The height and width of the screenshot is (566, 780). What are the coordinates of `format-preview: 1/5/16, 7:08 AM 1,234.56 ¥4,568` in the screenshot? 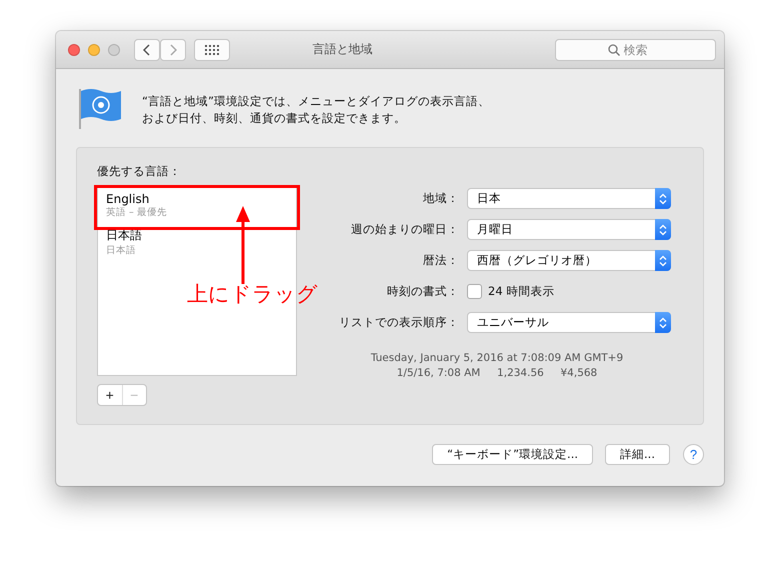 It's located at (497, 373).